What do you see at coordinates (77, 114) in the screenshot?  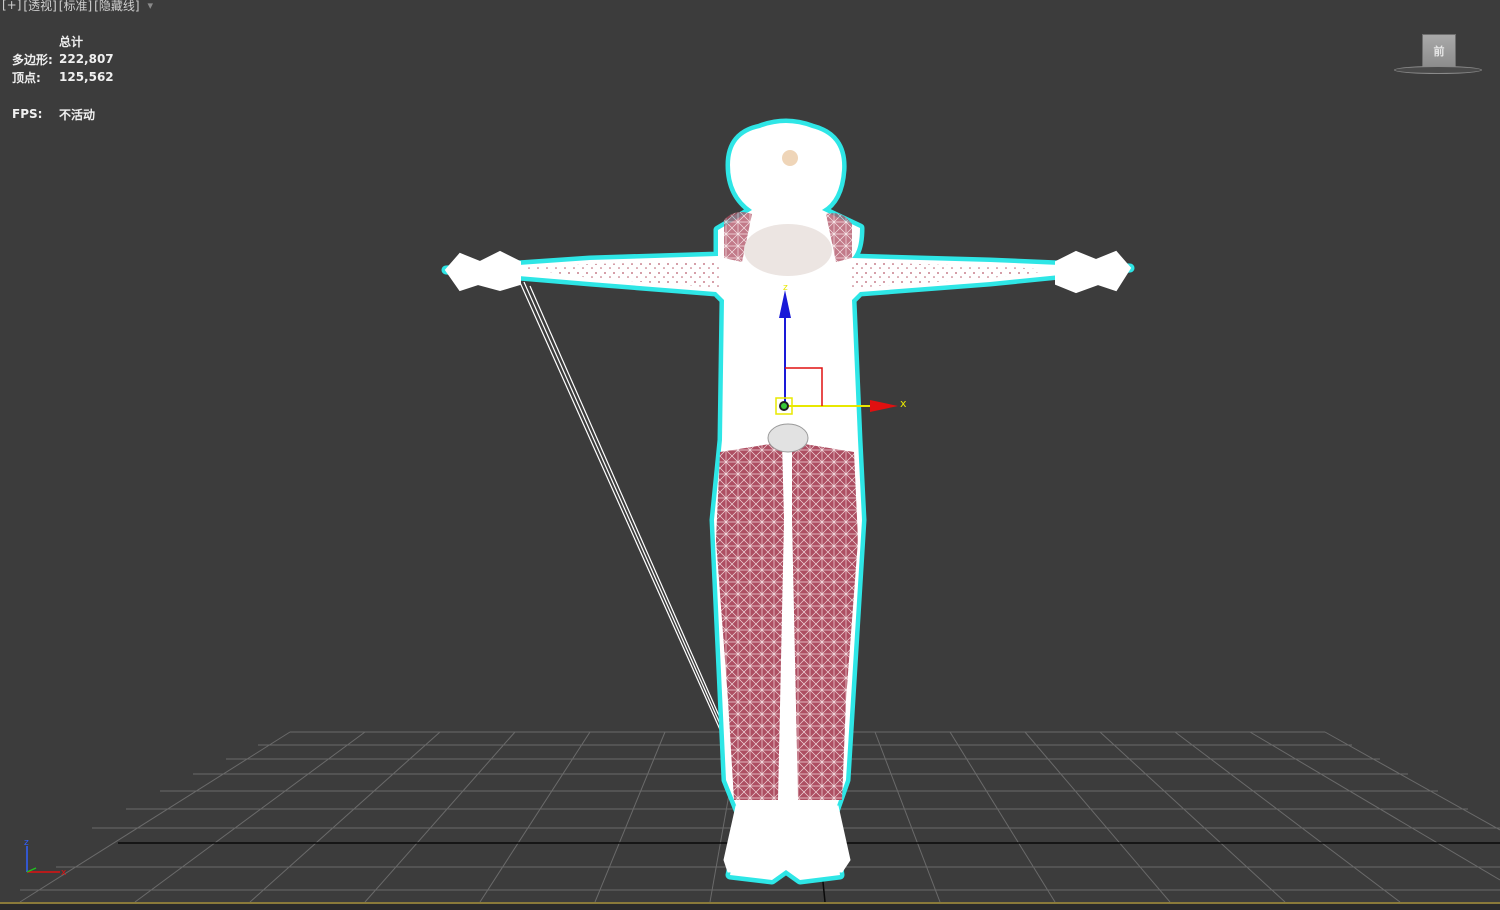 I see `stats-fps-value: 不活动` at bounding box center [77, 114].